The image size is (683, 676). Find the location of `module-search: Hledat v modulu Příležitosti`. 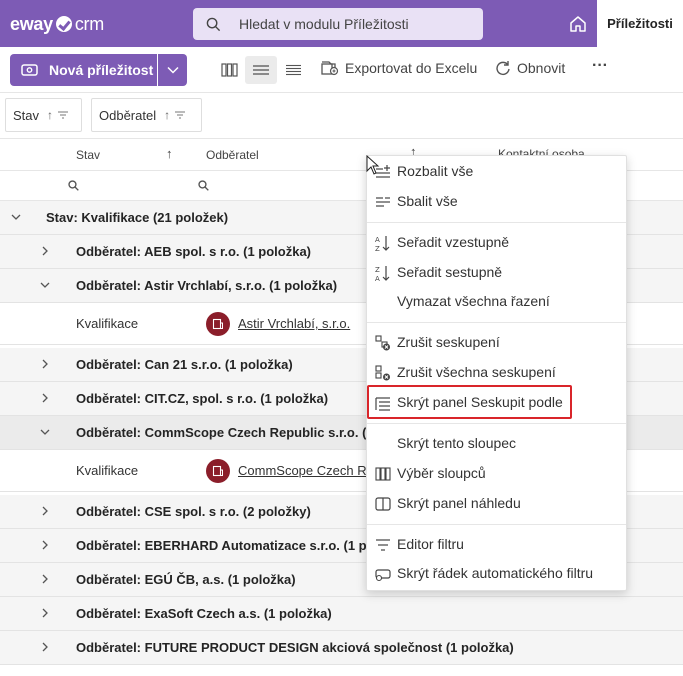

module-search: Hledat v modulu Příležitosti is located at coordinates (338, 24).